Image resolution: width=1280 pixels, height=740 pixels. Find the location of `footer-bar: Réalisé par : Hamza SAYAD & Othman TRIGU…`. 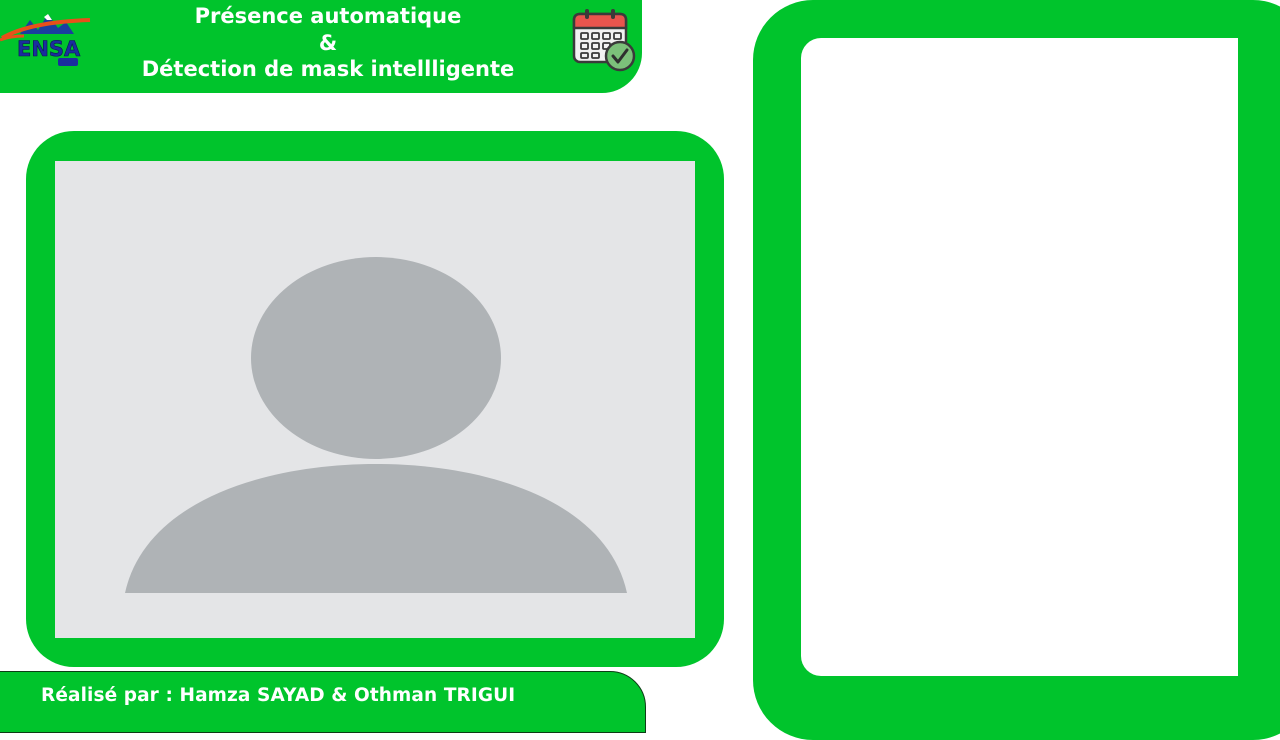

footer-bar: Réalisé par : Hamza SAYAD & Othman TRIGU… is located at coordinates (323, 702).